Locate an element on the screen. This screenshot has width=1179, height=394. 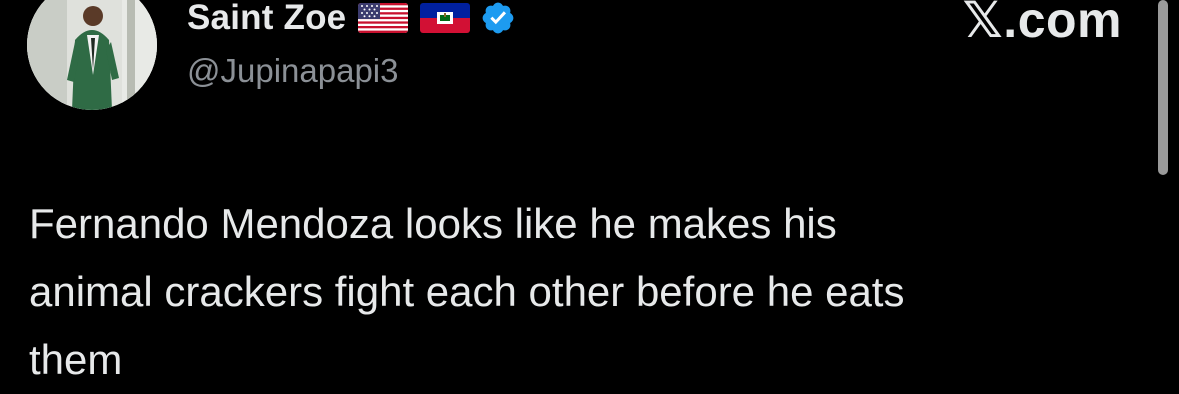
display-name: Saint Zoe is located at coordinates (266, 19).